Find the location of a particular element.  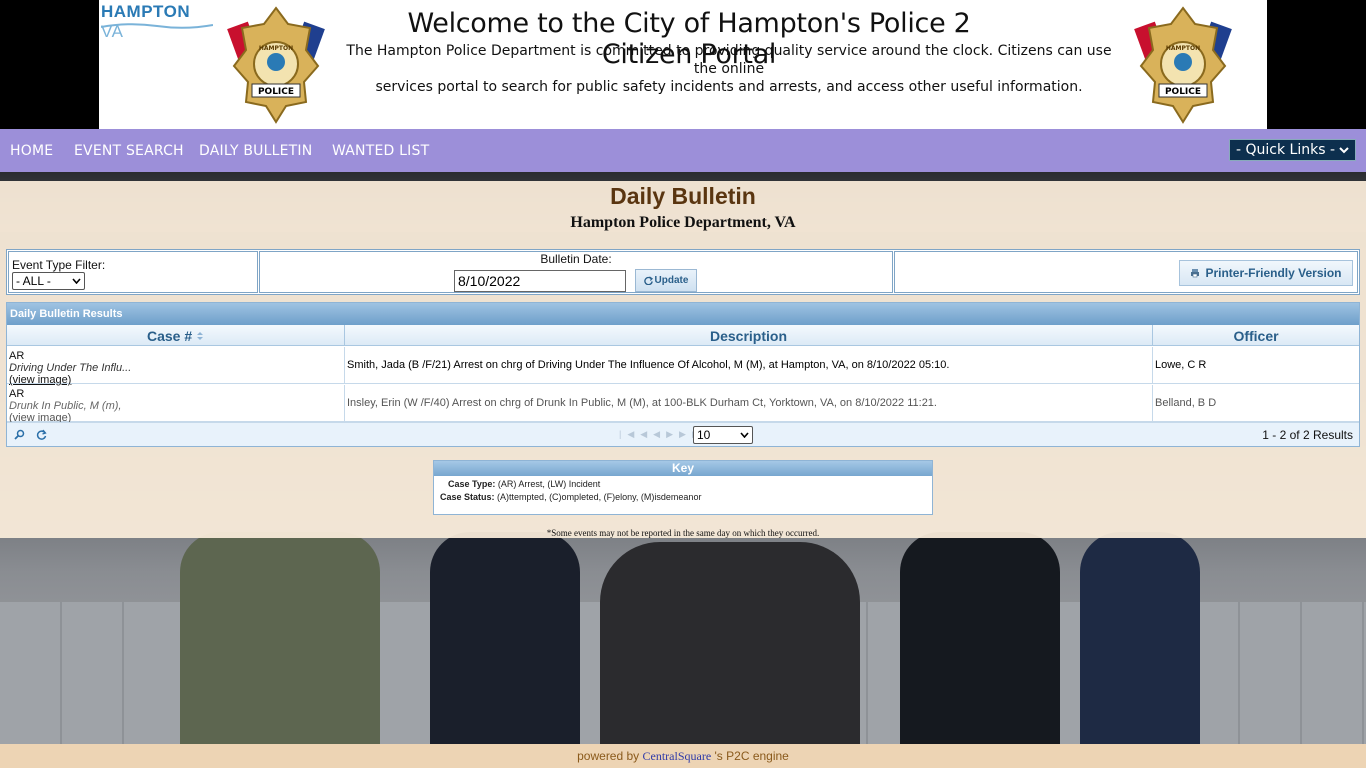

event-type-value: - ALL - is located at coordinates (33, 281).